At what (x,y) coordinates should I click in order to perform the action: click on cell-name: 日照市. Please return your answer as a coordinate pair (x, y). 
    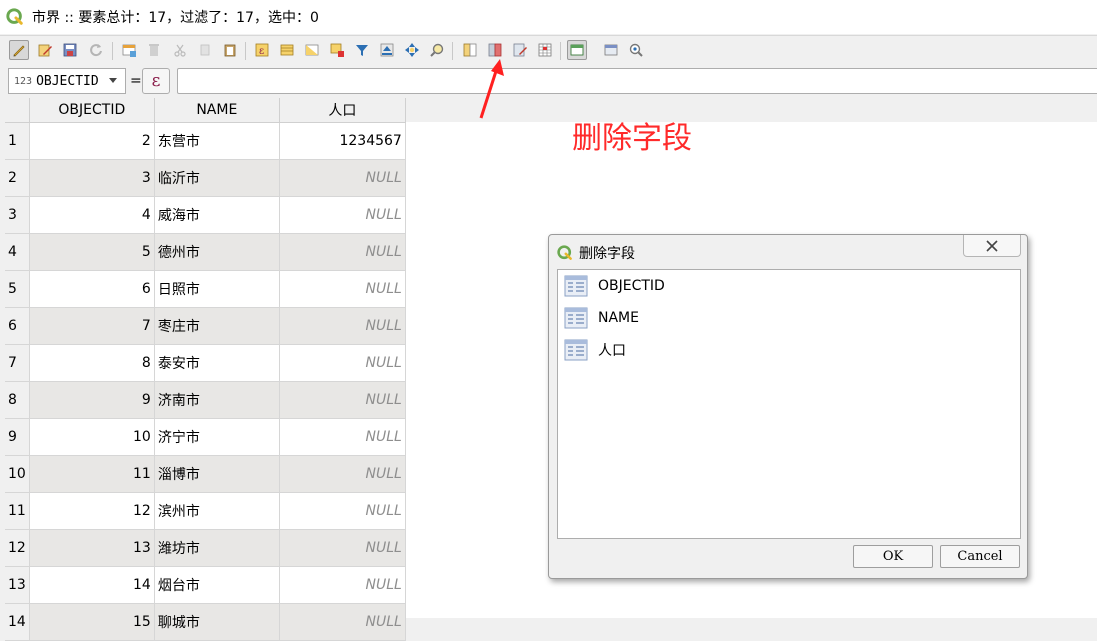
    Looking at the image, I should click on (217, 289).